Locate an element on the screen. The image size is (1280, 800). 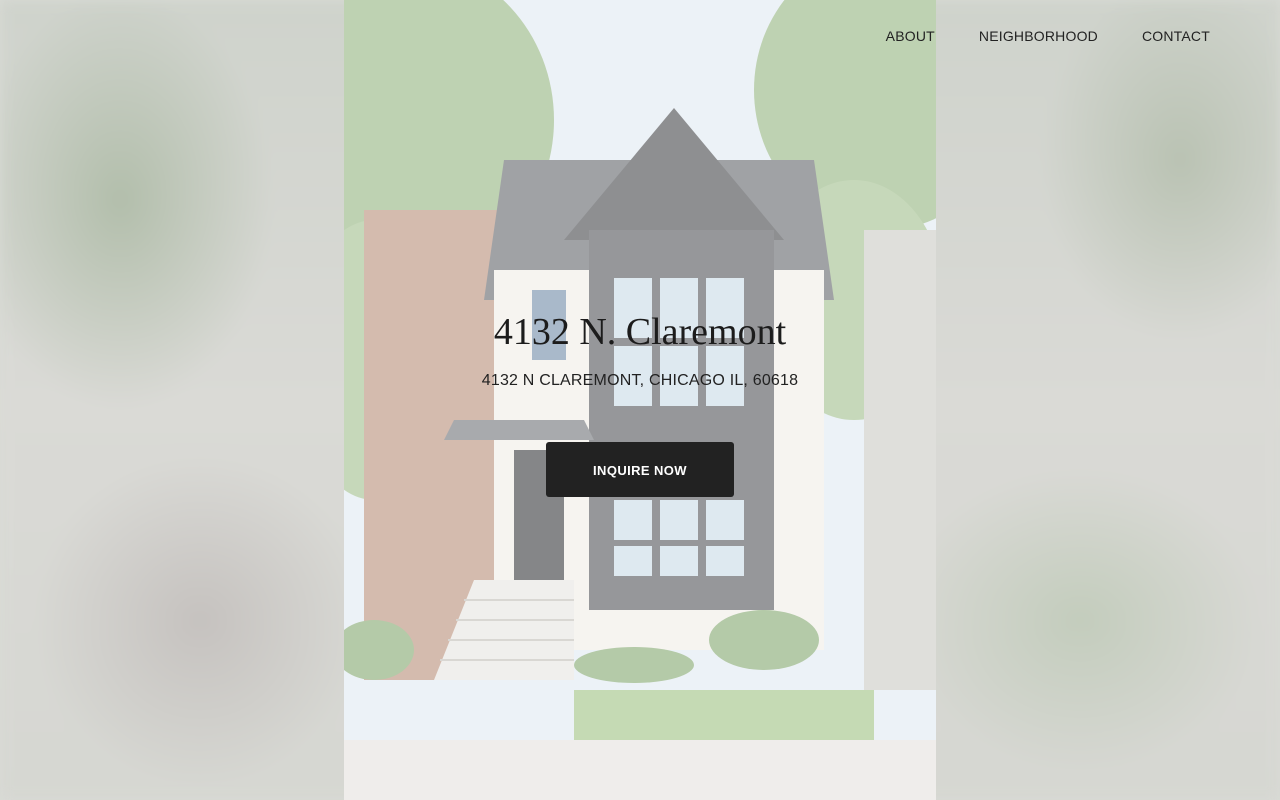
inquire-now-button: INQUIRE NOW is located at coordinates (640, 469).